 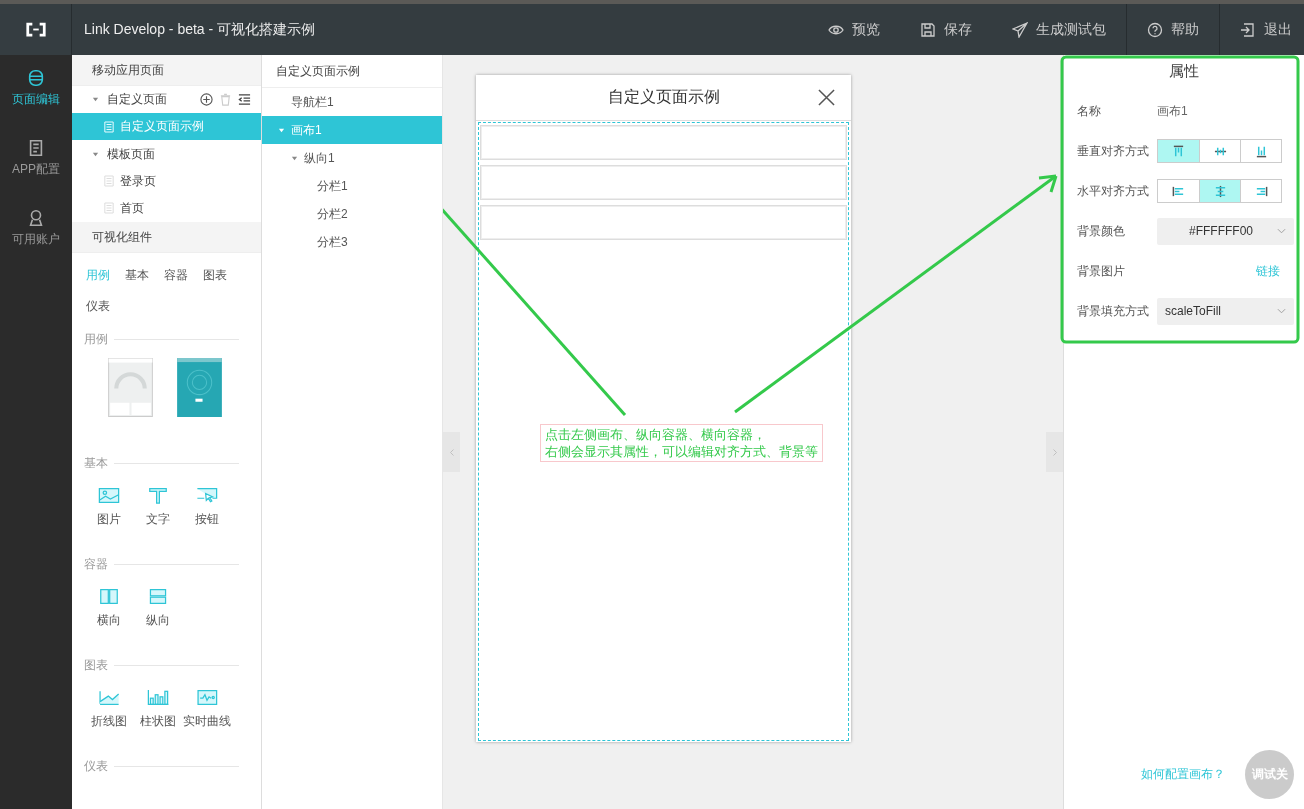 What do you see at coordinates (36, 174) in the screenshot?
I see `nav-item: APP配置` at bounding box center [36, 174].